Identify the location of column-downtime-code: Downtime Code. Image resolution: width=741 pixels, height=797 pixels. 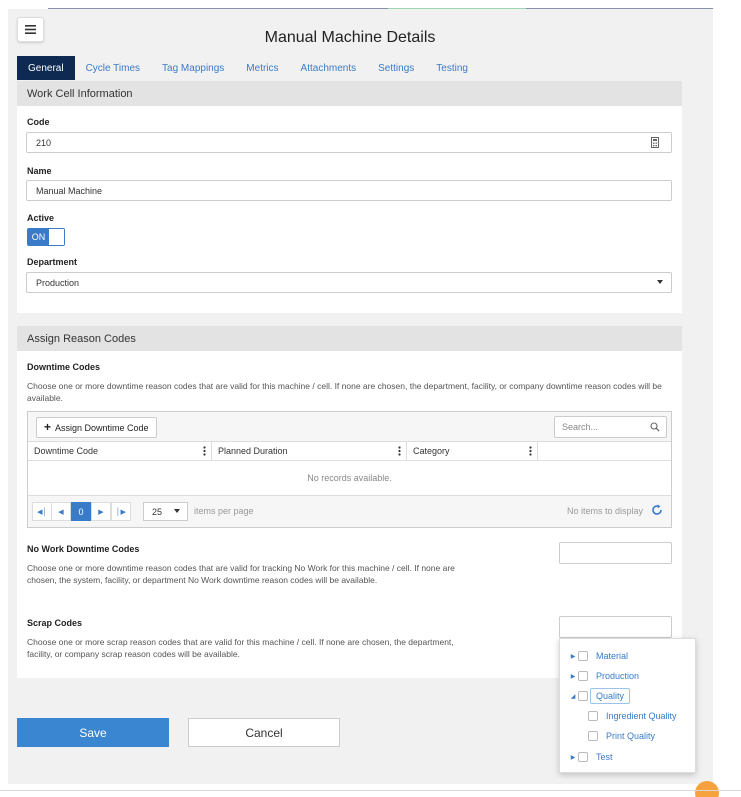
(120, 451).